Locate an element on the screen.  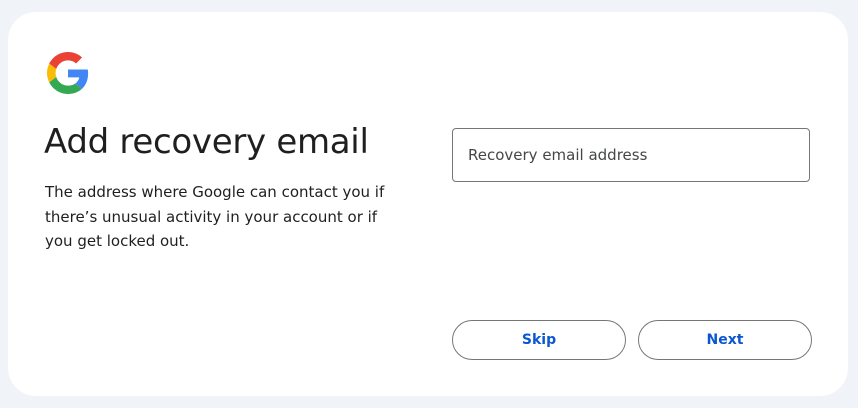
skip-button: Skip is located at coordinates (539, 340).